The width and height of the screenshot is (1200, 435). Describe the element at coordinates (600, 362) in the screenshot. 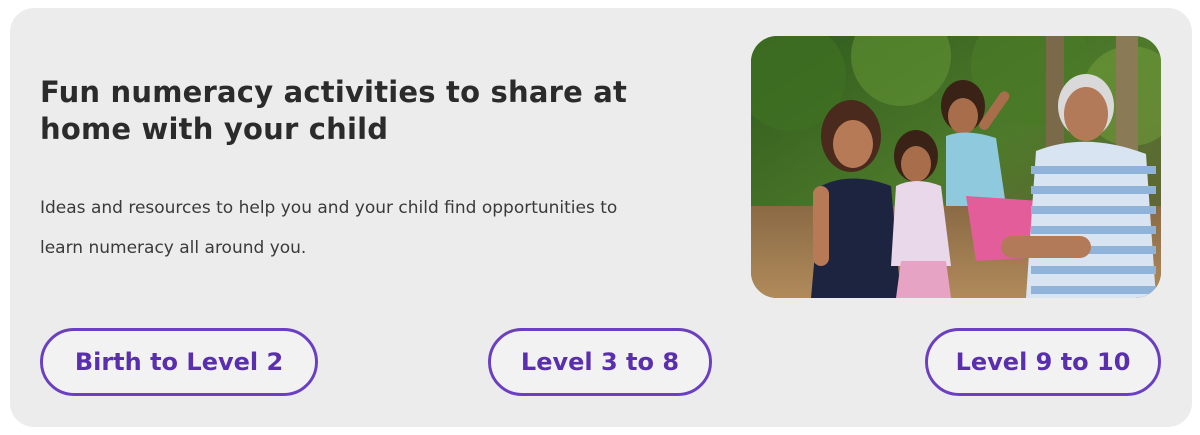

I see `level-3-to-8-button: Level 3 to 8` at that location.